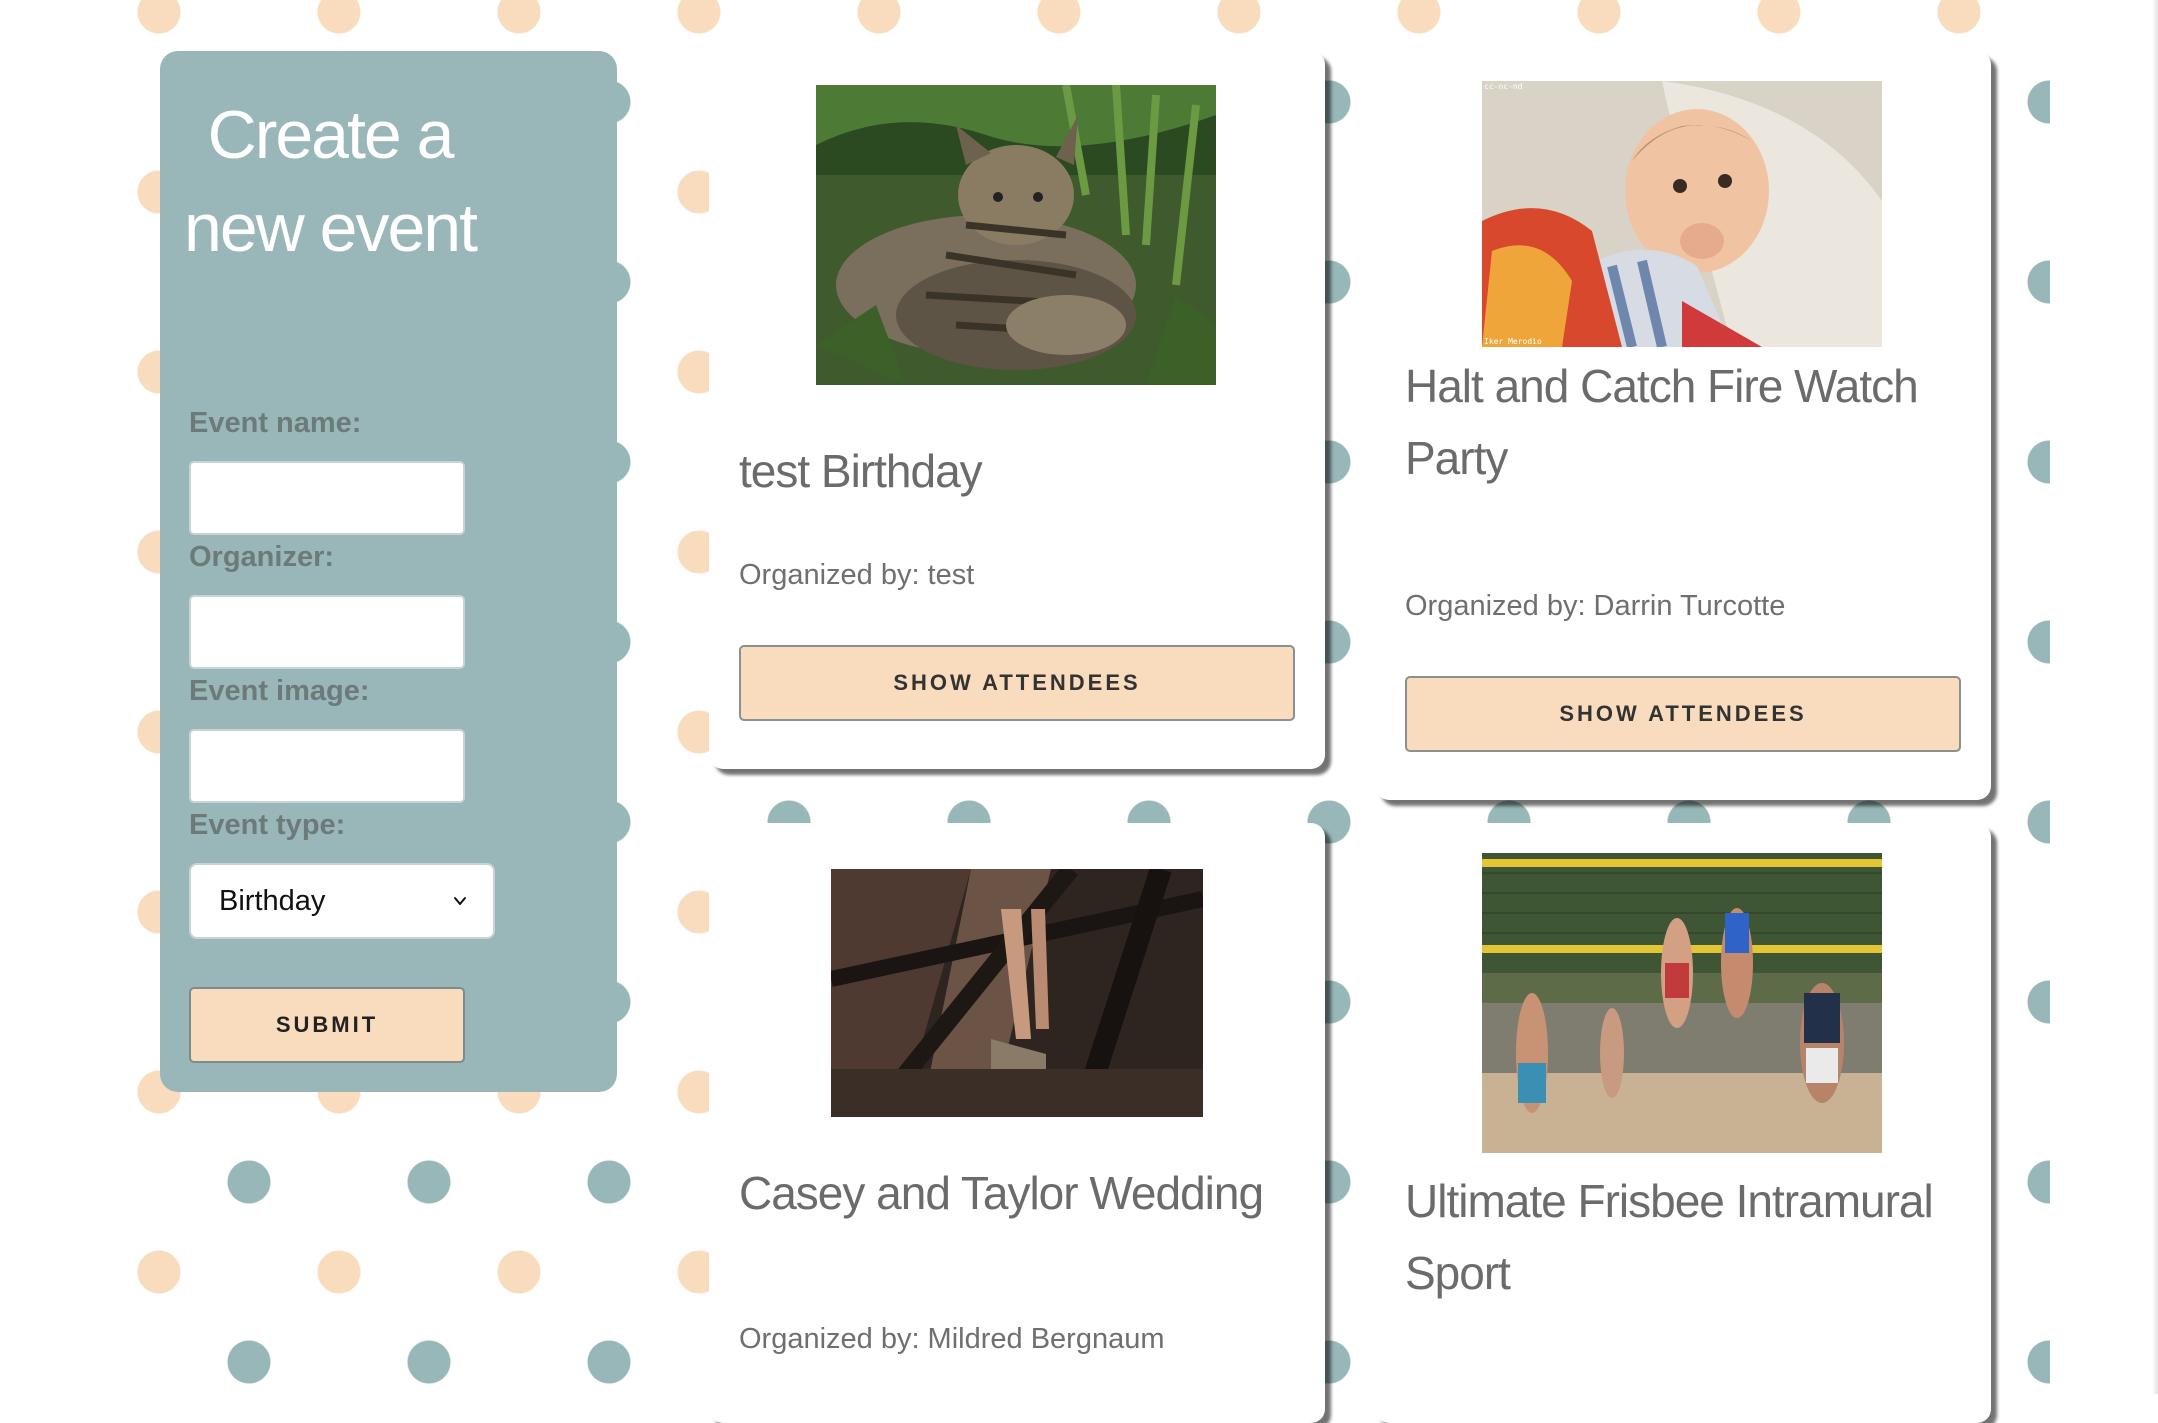 This screenshot has height=1423, width=2158. What do you see at coordinates (1682, 214) in the screenshot?
I see `baby-image: cc-nc-nd Iker Merodio` at bounding box center [1682, 214].